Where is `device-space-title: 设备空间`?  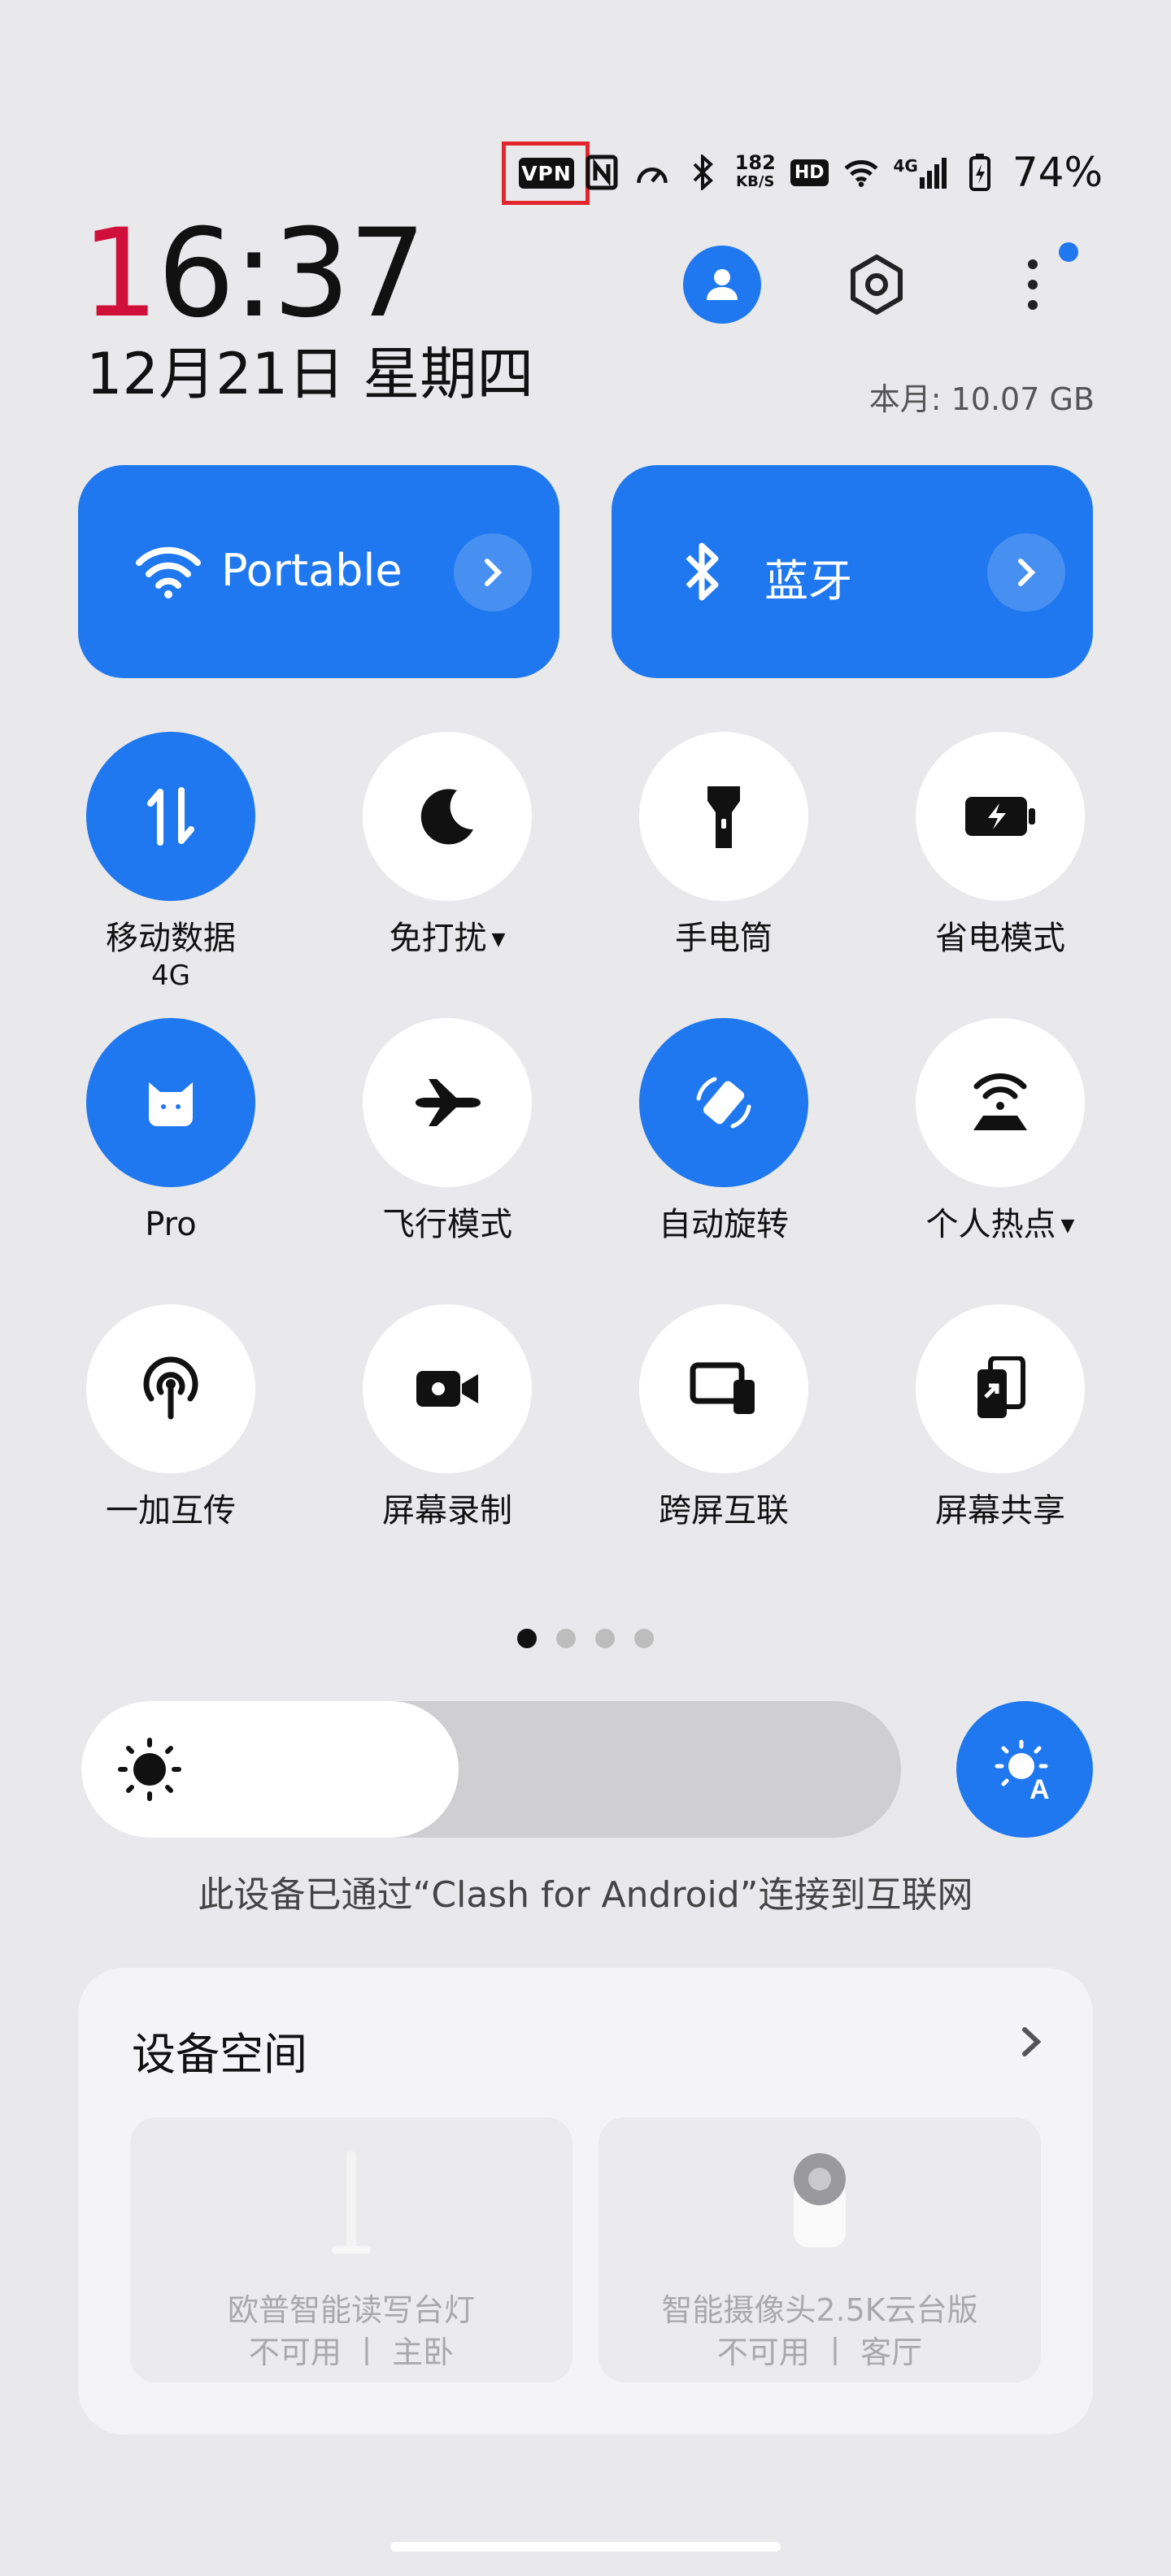 device-space-title: 设备空间 is located at coordinates (220, 2054).